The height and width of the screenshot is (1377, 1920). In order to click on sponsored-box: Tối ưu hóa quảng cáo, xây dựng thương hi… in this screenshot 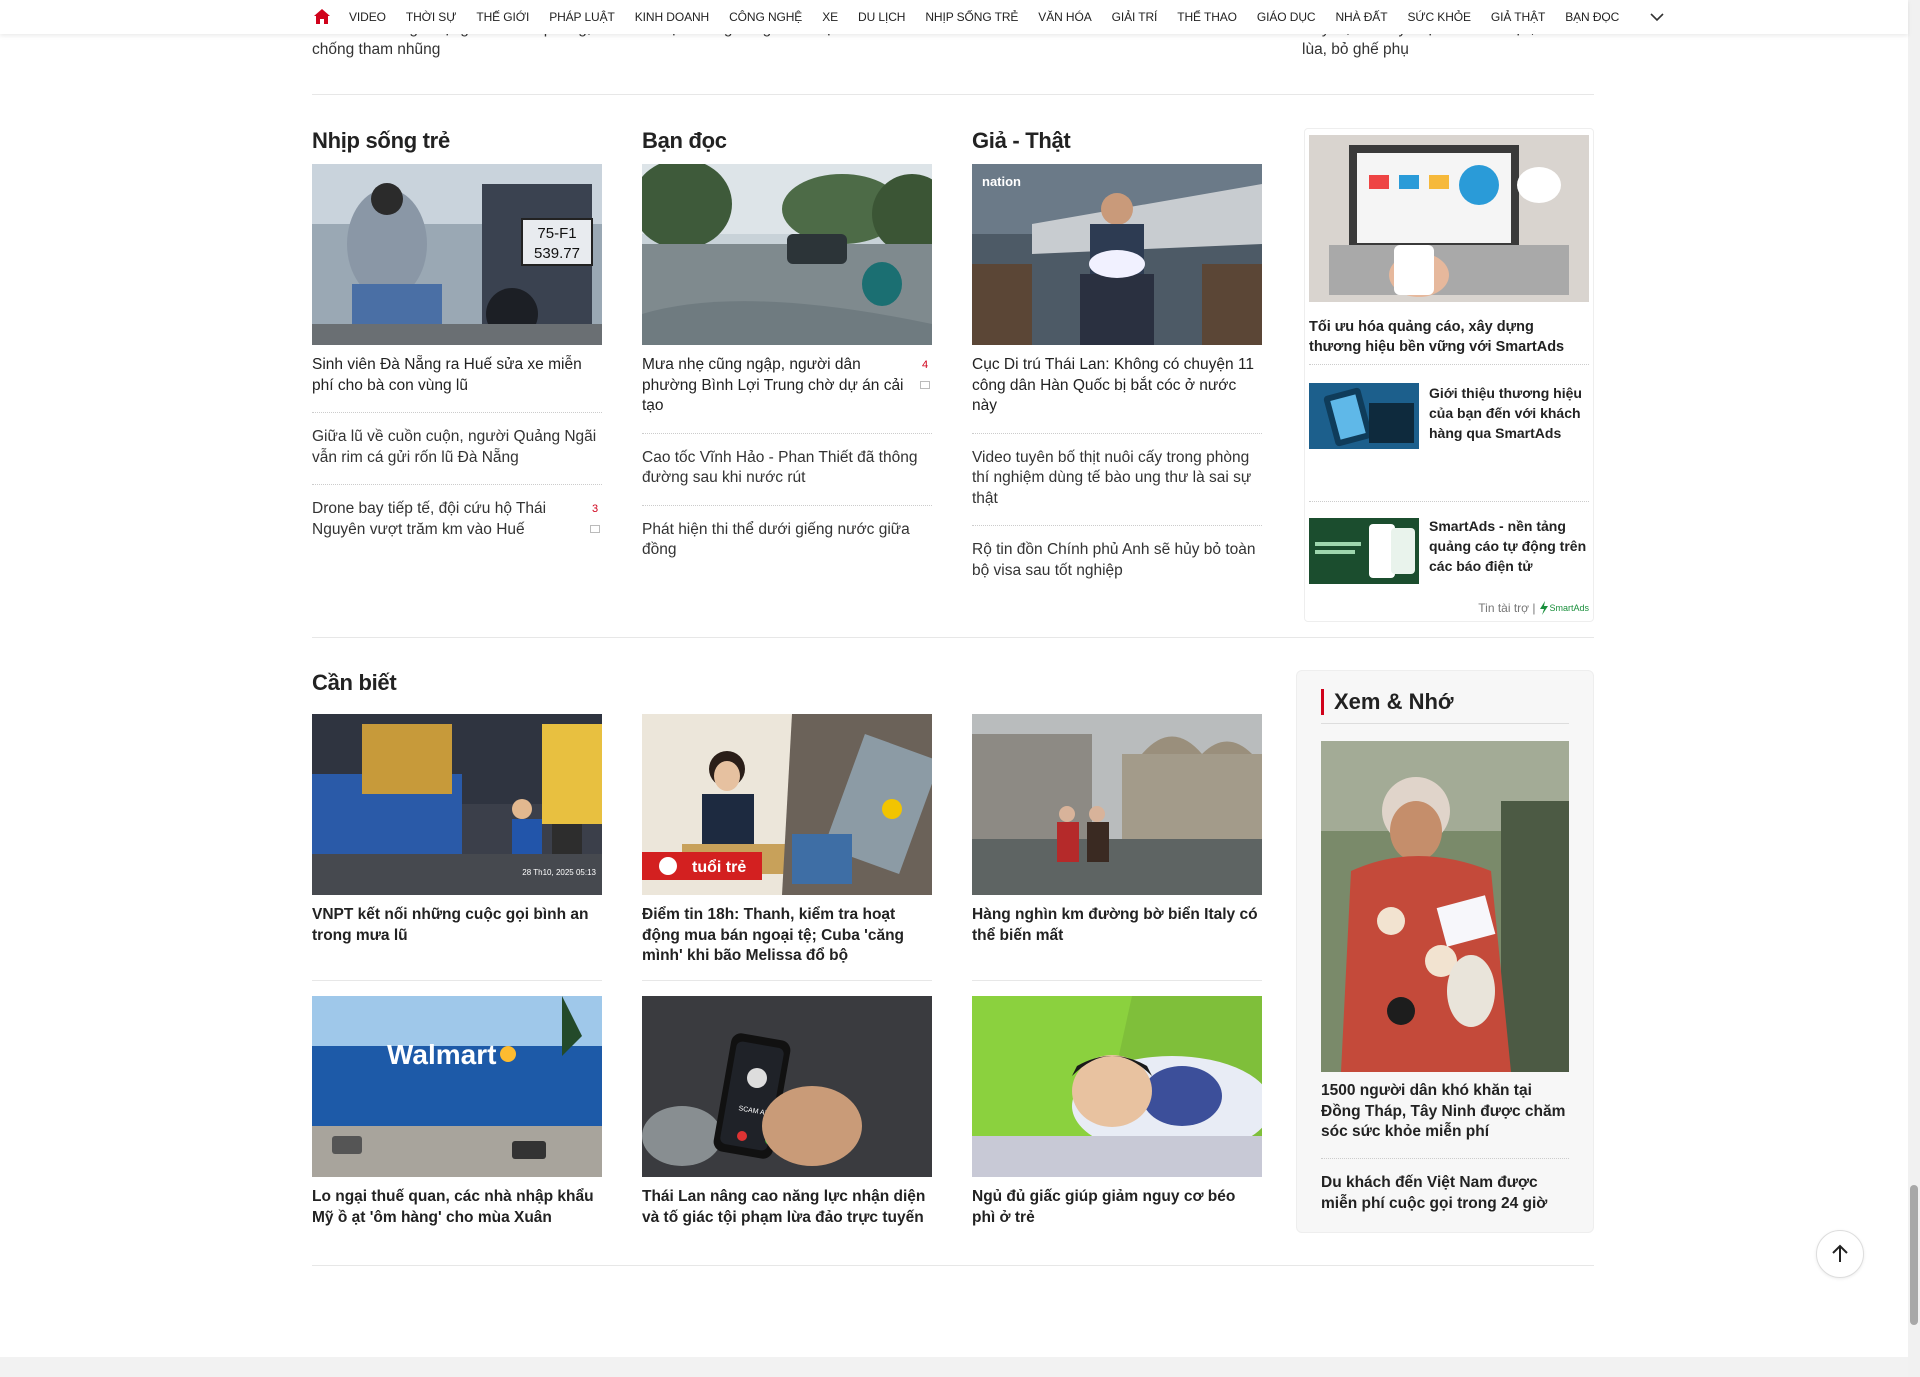, I will do `click(1449, 375)`.